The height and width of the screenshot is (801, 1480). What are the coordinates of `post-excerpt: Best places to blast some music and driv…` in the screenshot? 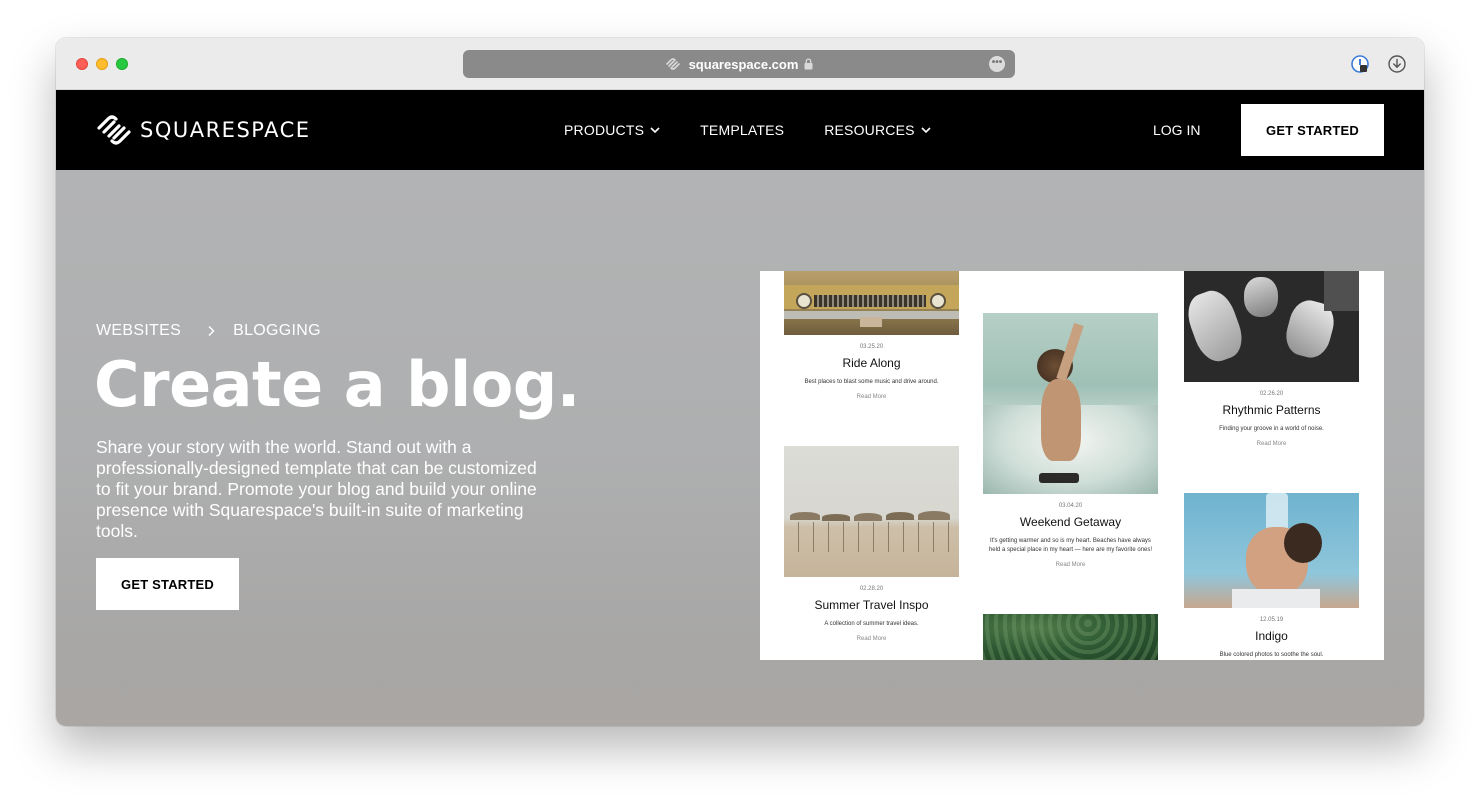 It's located at (871, 382).